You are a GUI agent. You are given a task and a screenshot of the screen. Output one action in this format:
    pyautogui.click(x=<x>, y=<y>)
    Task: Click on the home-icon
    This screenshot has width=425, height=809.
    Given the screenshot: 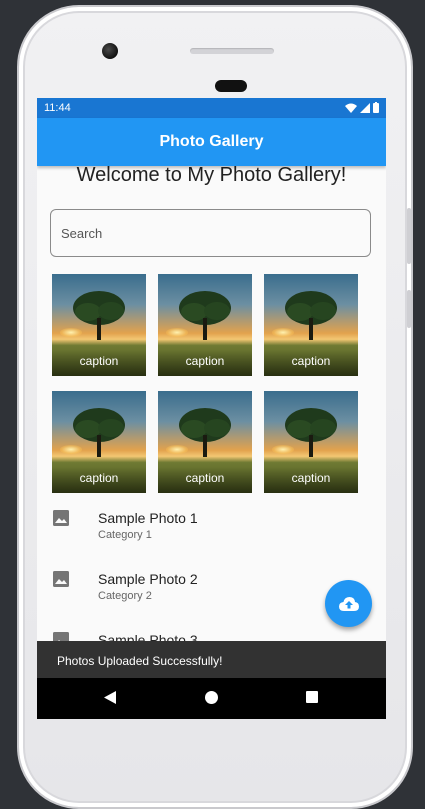 What is the action you would take?
    pyautogui.click(x=211, y=697)
    